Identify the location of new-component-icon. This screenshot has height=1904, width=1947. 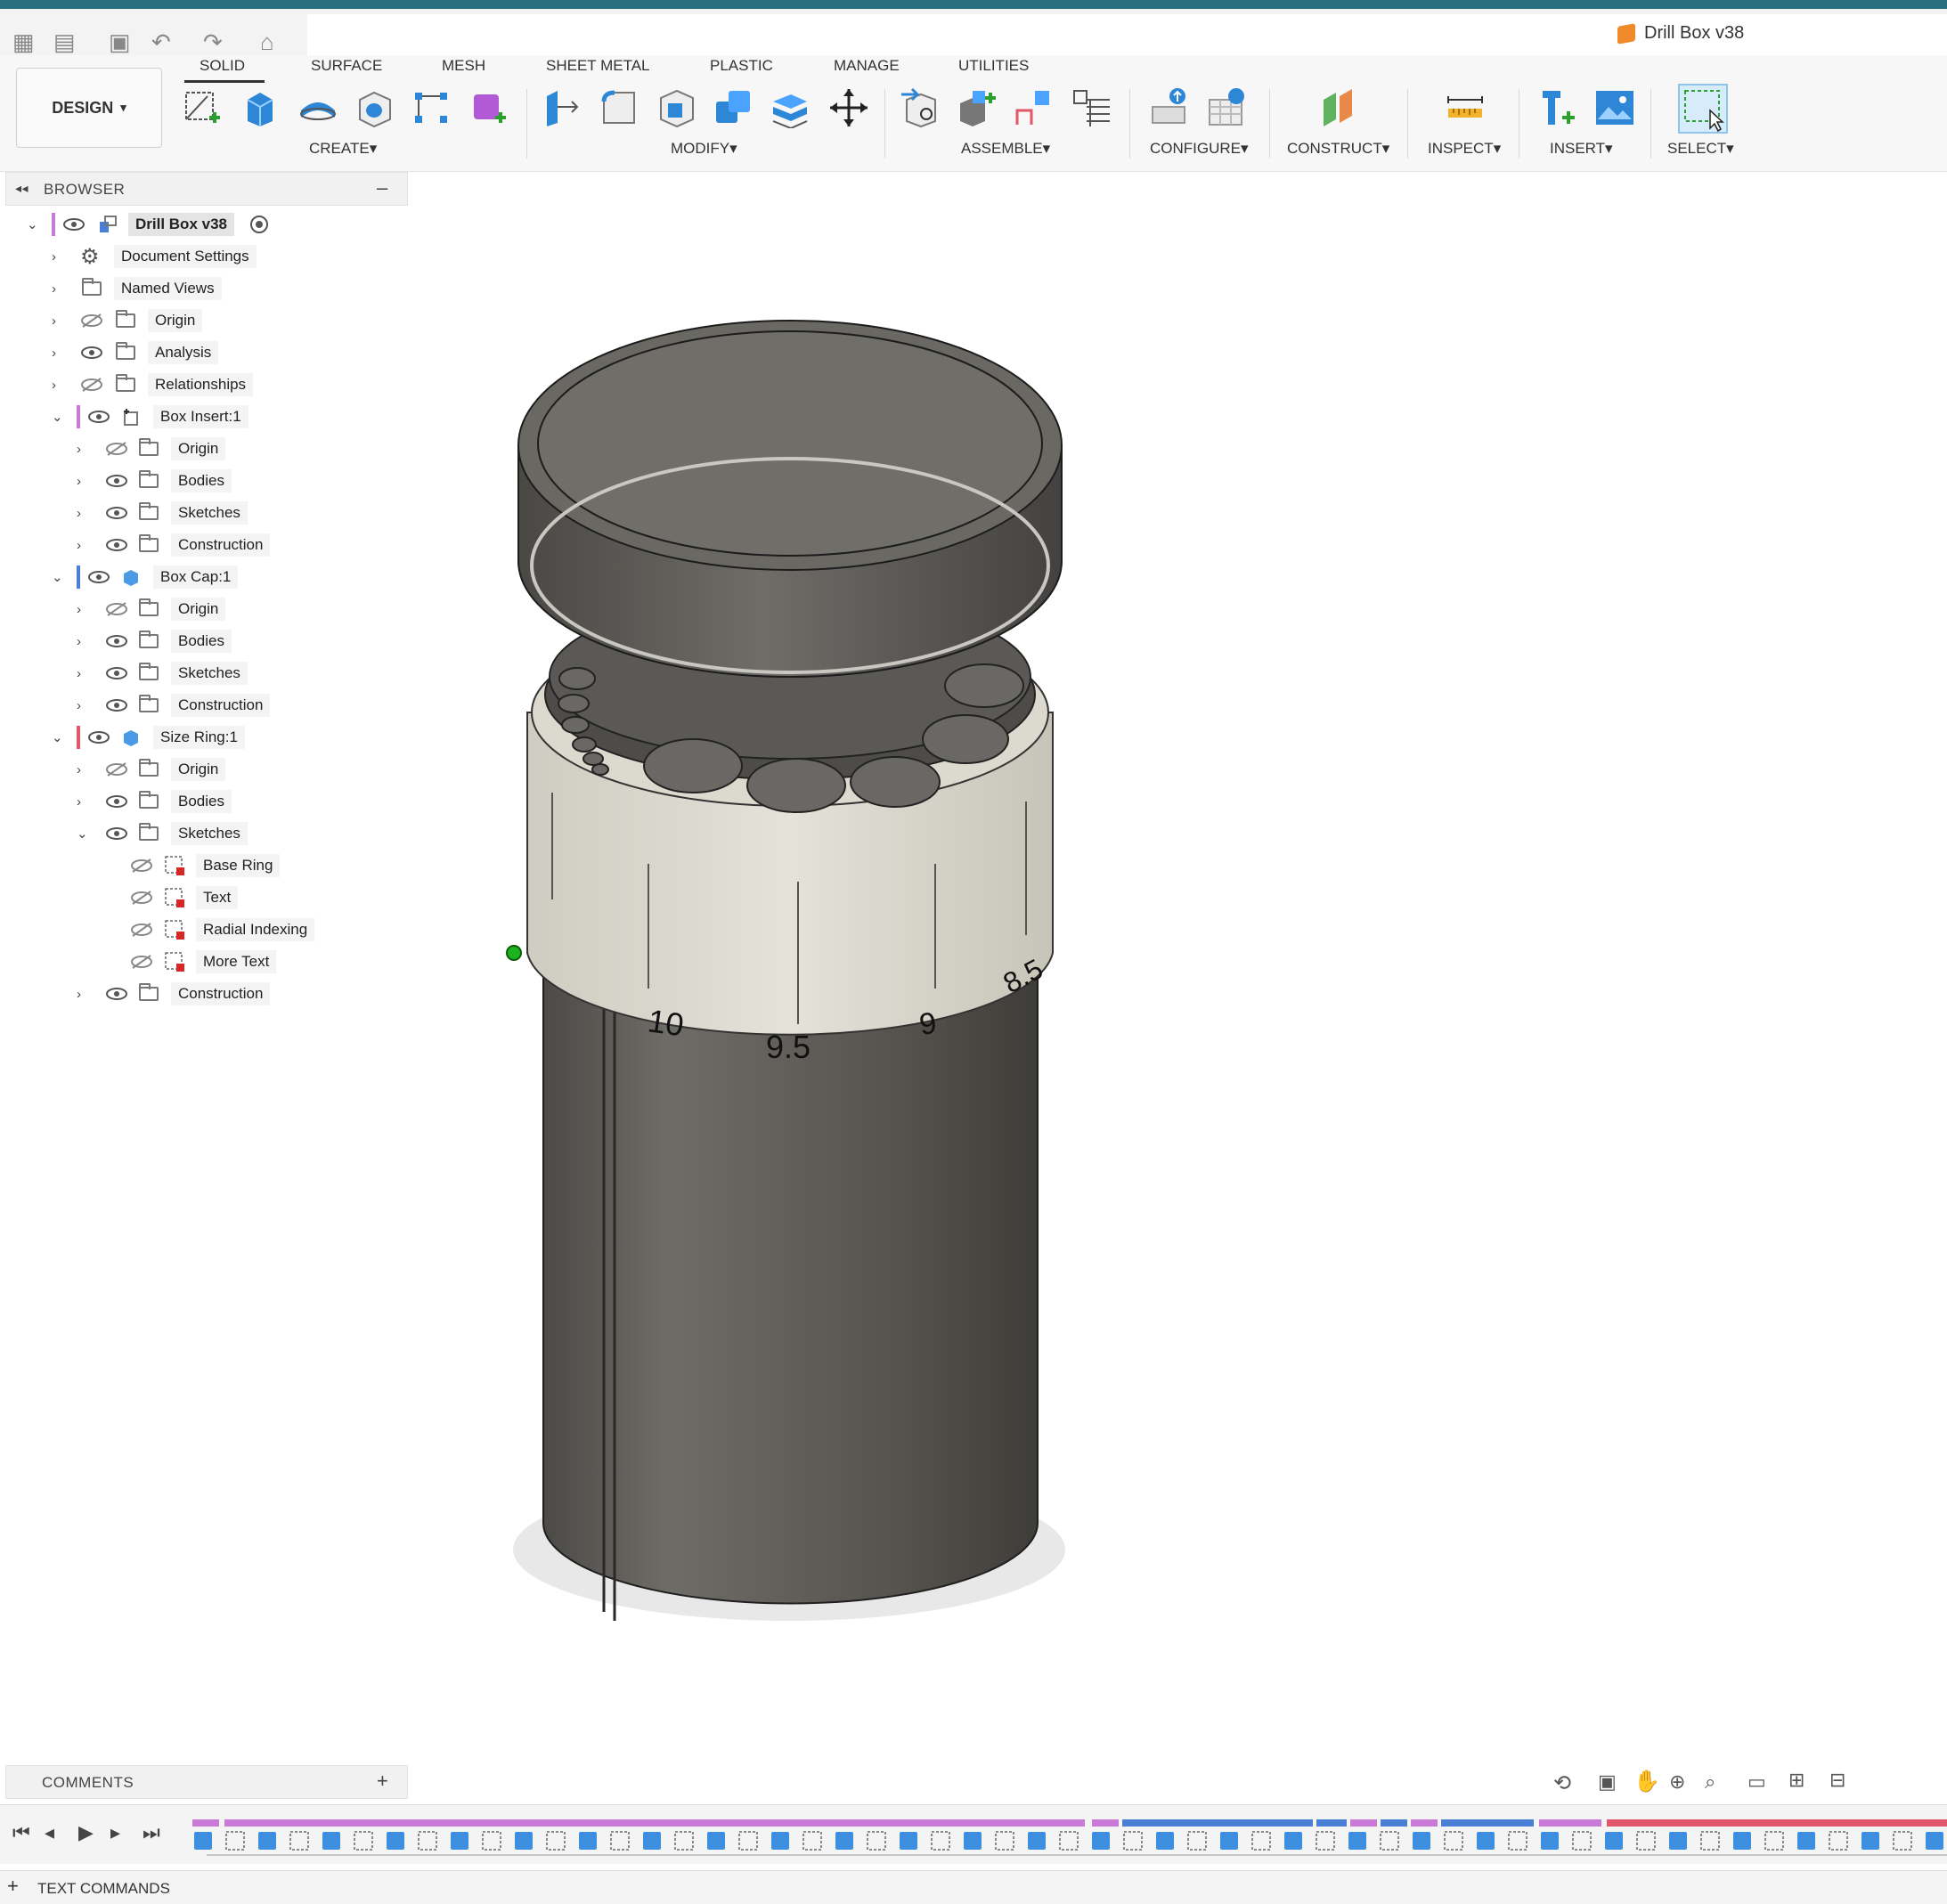
(920, 107).